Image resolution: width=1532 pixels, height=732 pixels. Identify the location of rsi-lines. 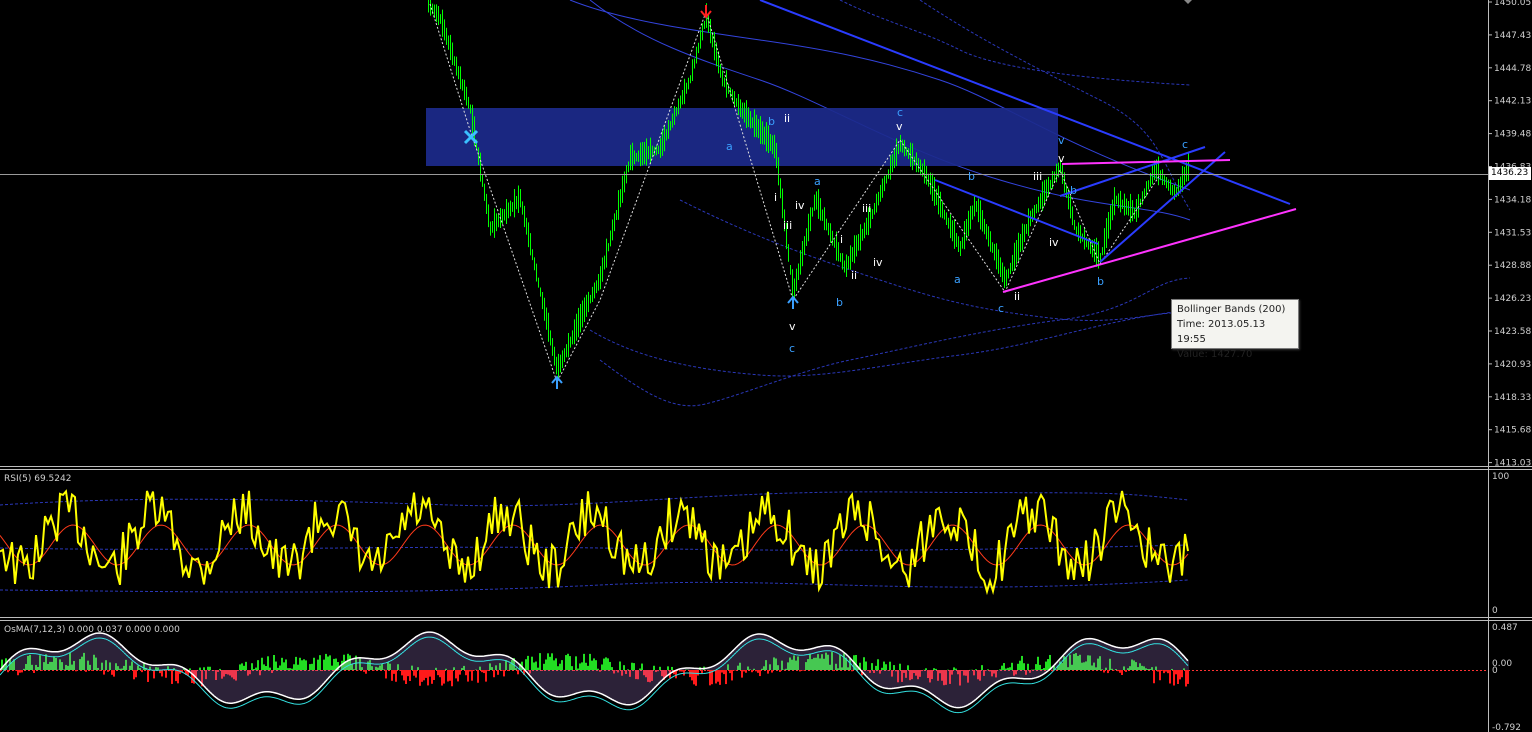
(594, 542).